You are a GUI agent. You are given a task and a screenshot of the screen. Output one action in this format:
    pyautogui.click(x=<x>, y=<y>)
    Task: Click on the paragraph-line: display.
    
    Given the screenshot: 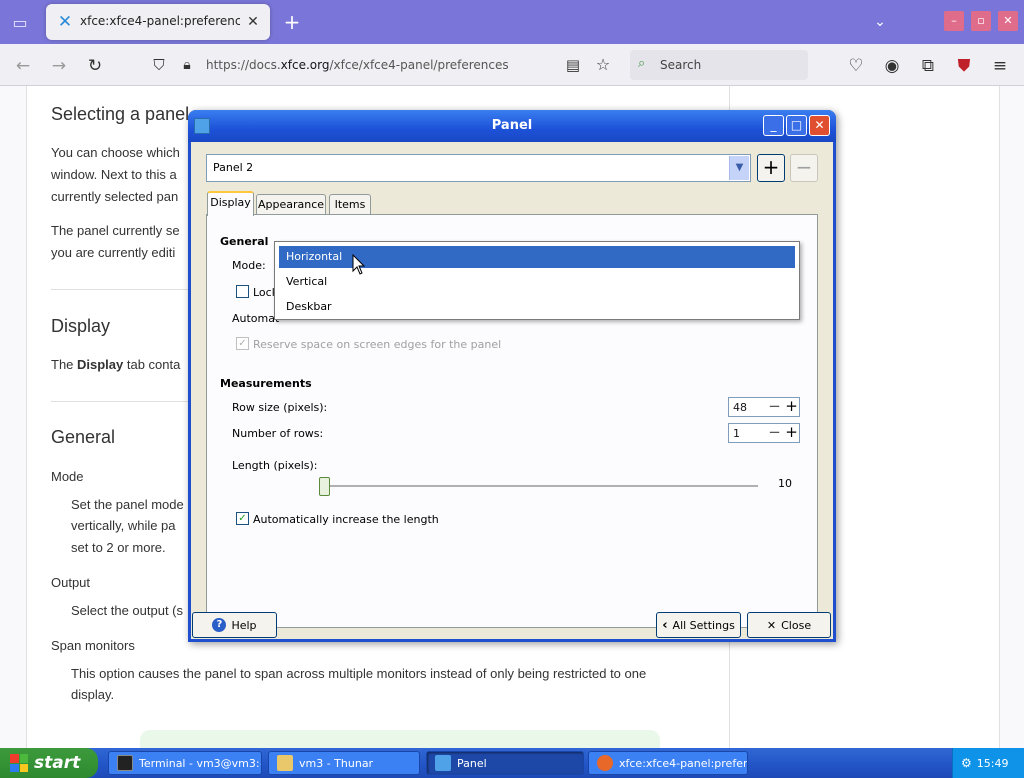 What is the action you would take?
    pyautogui.click(x=93, y=694)
    